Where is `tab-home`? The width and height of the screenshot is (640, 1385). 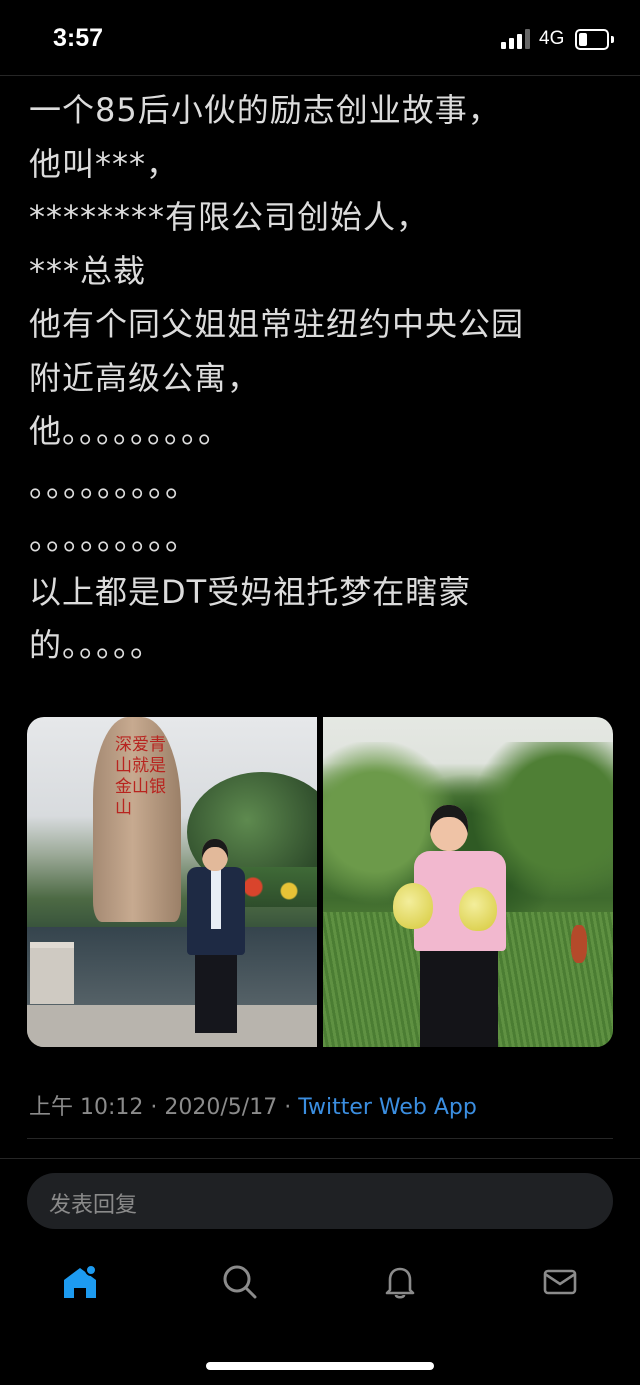
tab-home is located at coordinates (80, 1282).